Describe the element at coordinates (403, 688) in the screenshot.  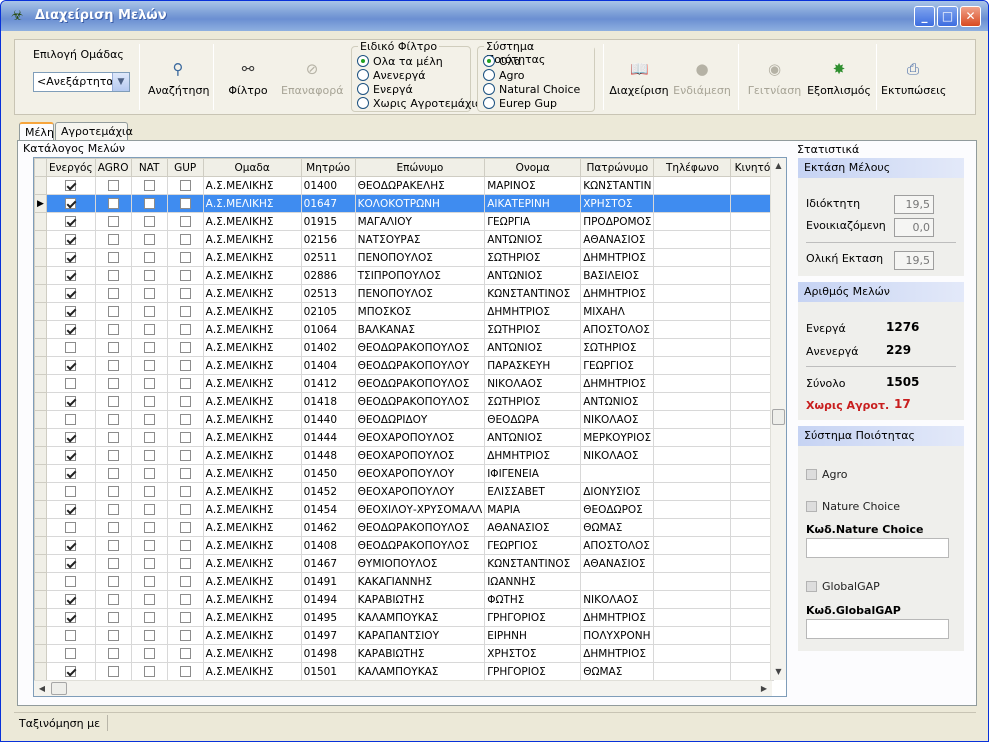
I see `grid-horizontal-scrollbar: ◀ ▶` at that location.